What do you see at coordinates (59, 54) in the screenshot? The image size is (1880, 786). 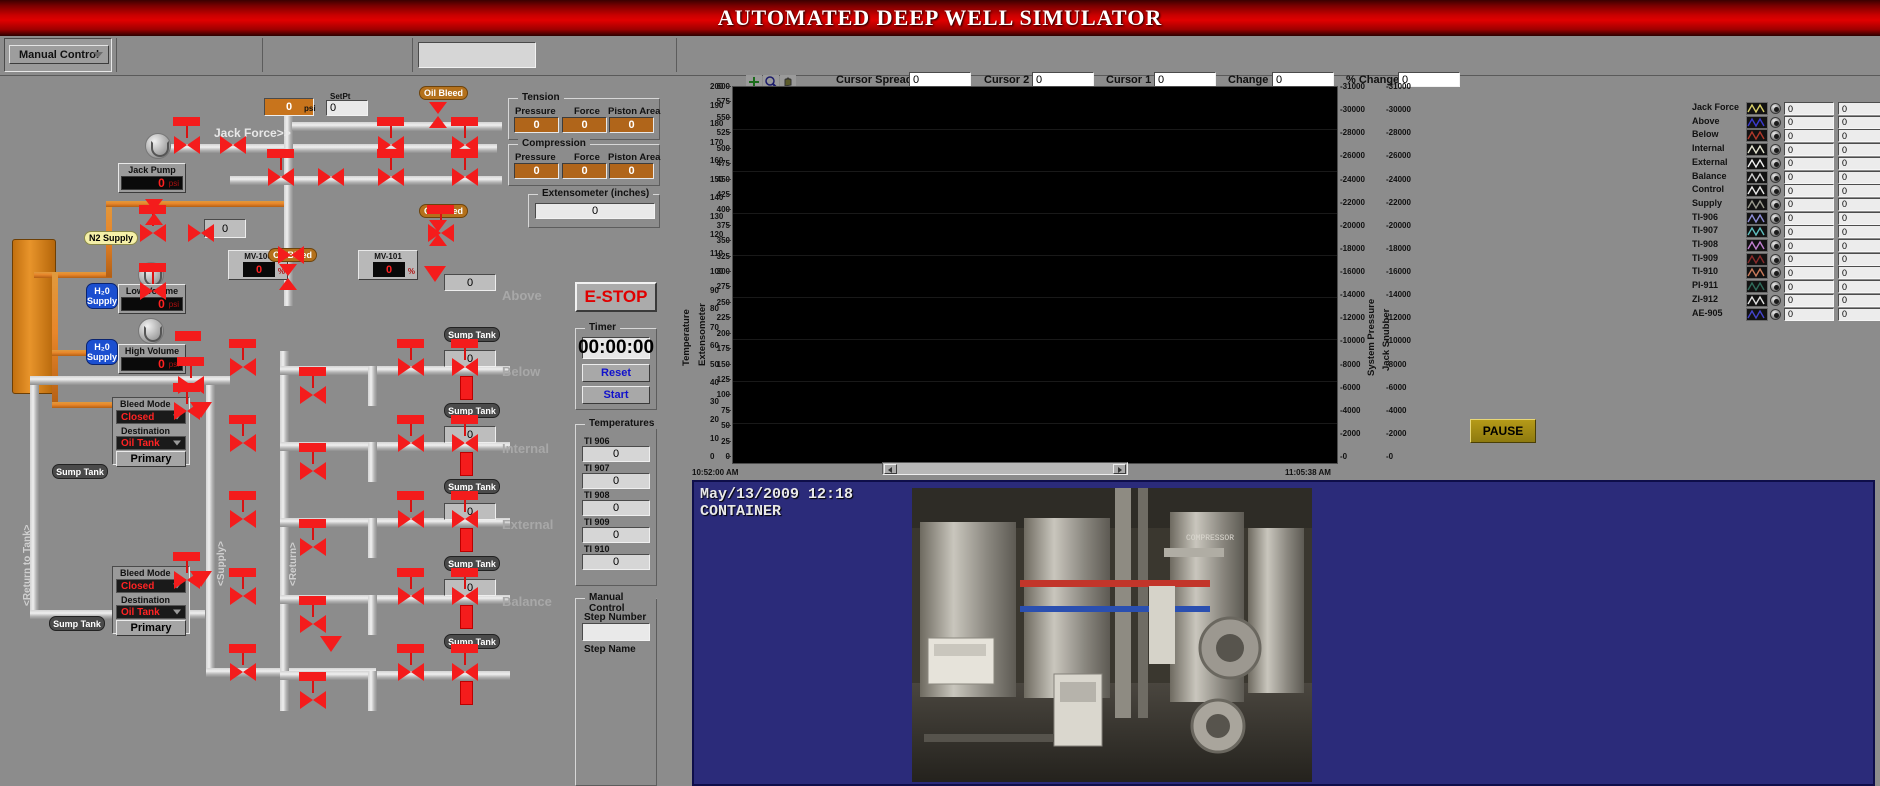 I see `mode-select: Manual Control` at bounding box center [59, 54].